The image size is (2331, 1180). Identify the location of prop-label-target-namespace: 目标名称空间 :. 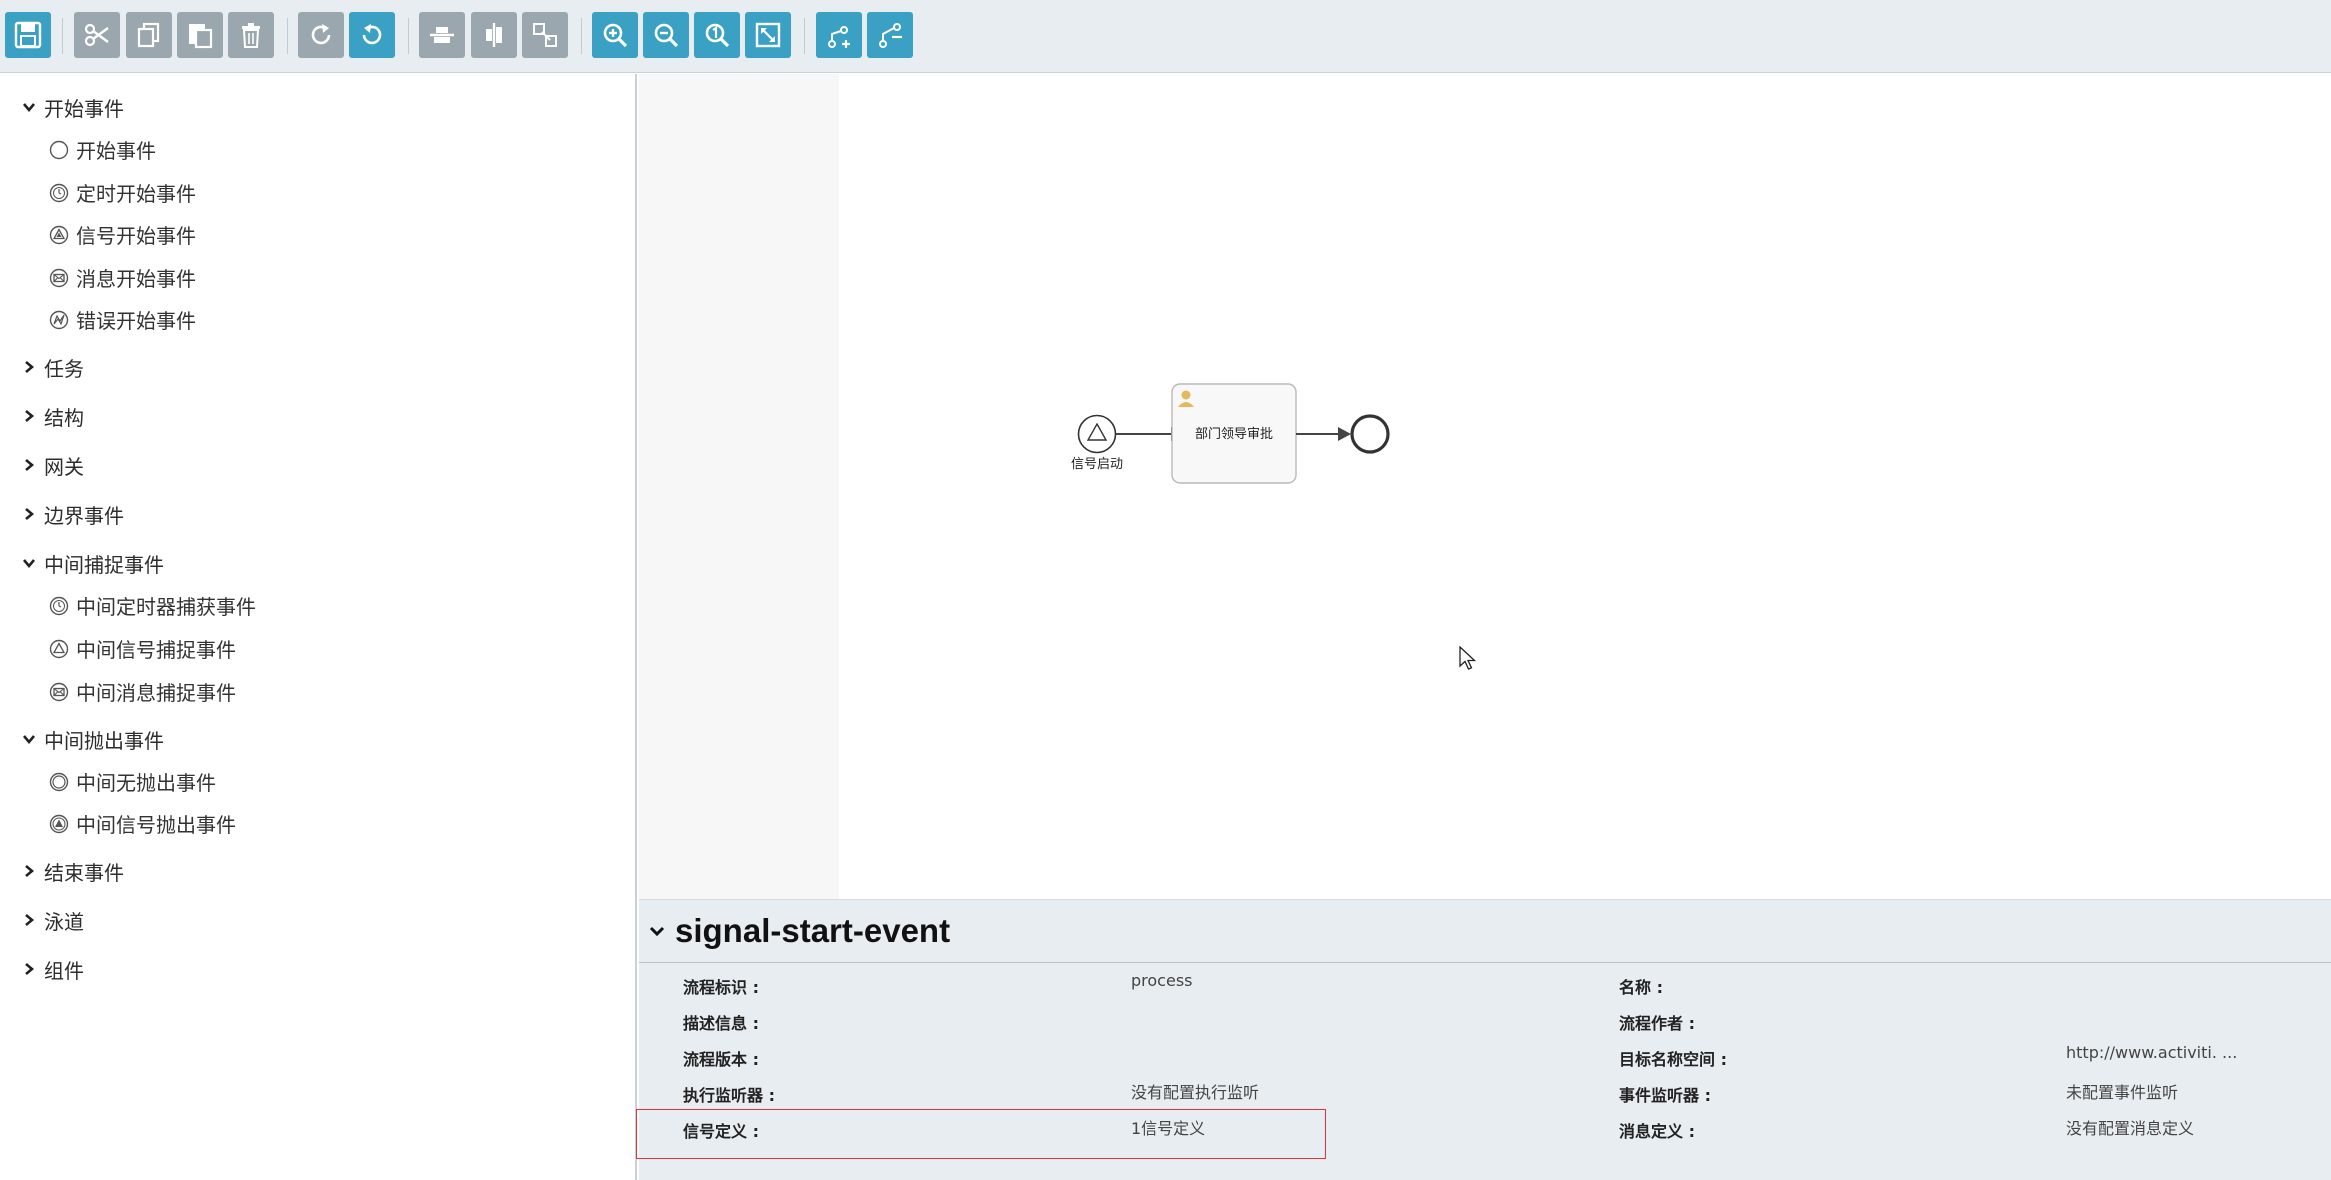
(1673, 1059).